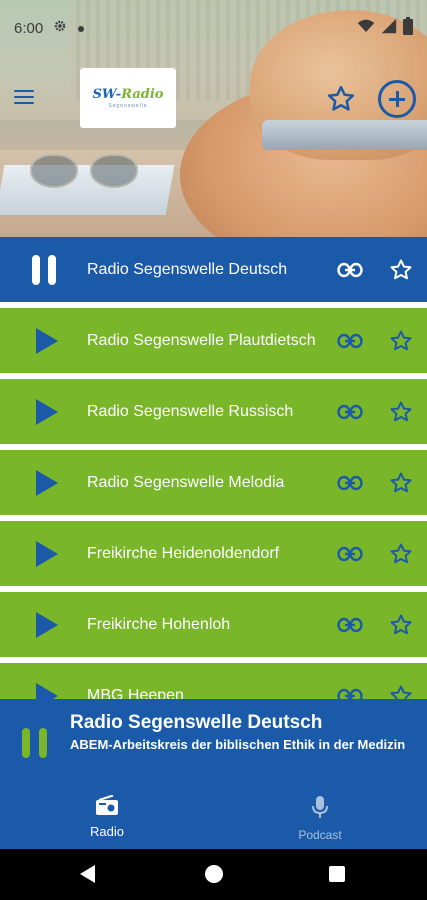 The height and width of the screenshot is (900, 427). What do you see at coordinates (186, 482) in the screenshot?
I see `station-title: Radio Segenswelle Melodia` at bounding box center [186, 482].